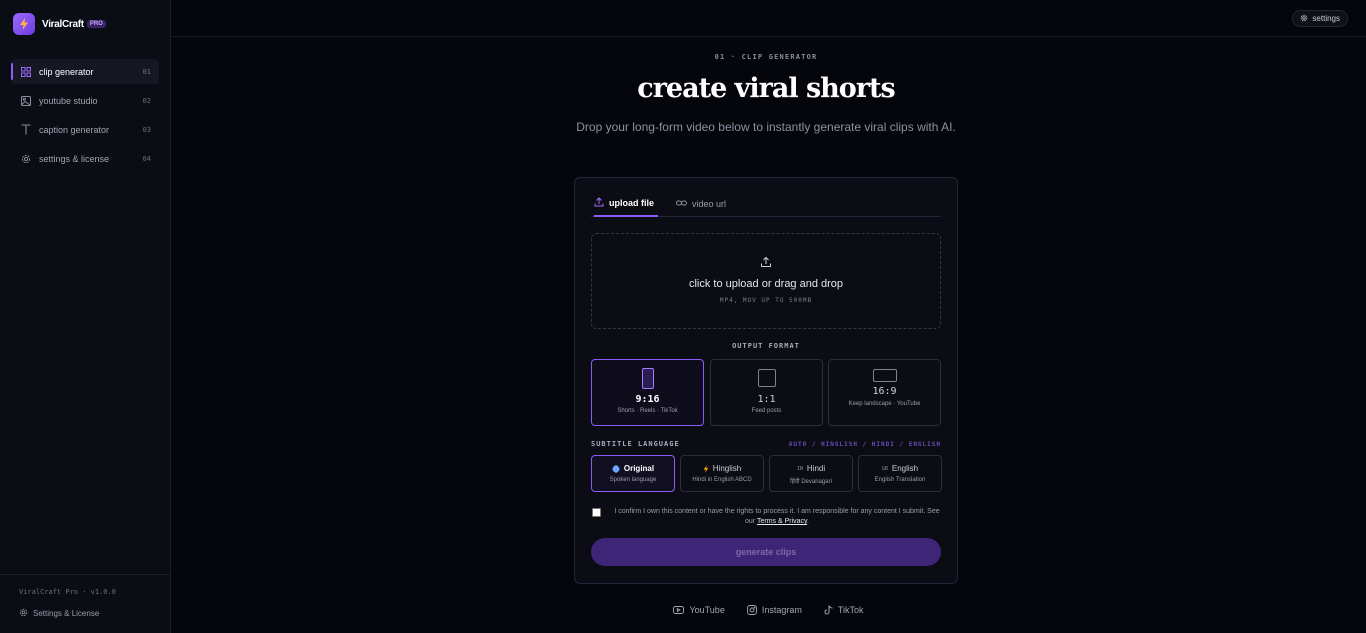 The width and height of the screenshot is (1366, 633). What do you see at coordinates (766, 203) in the screenshot?
I see `source-tabs: upload file video url` at bounding box center [766, 203].